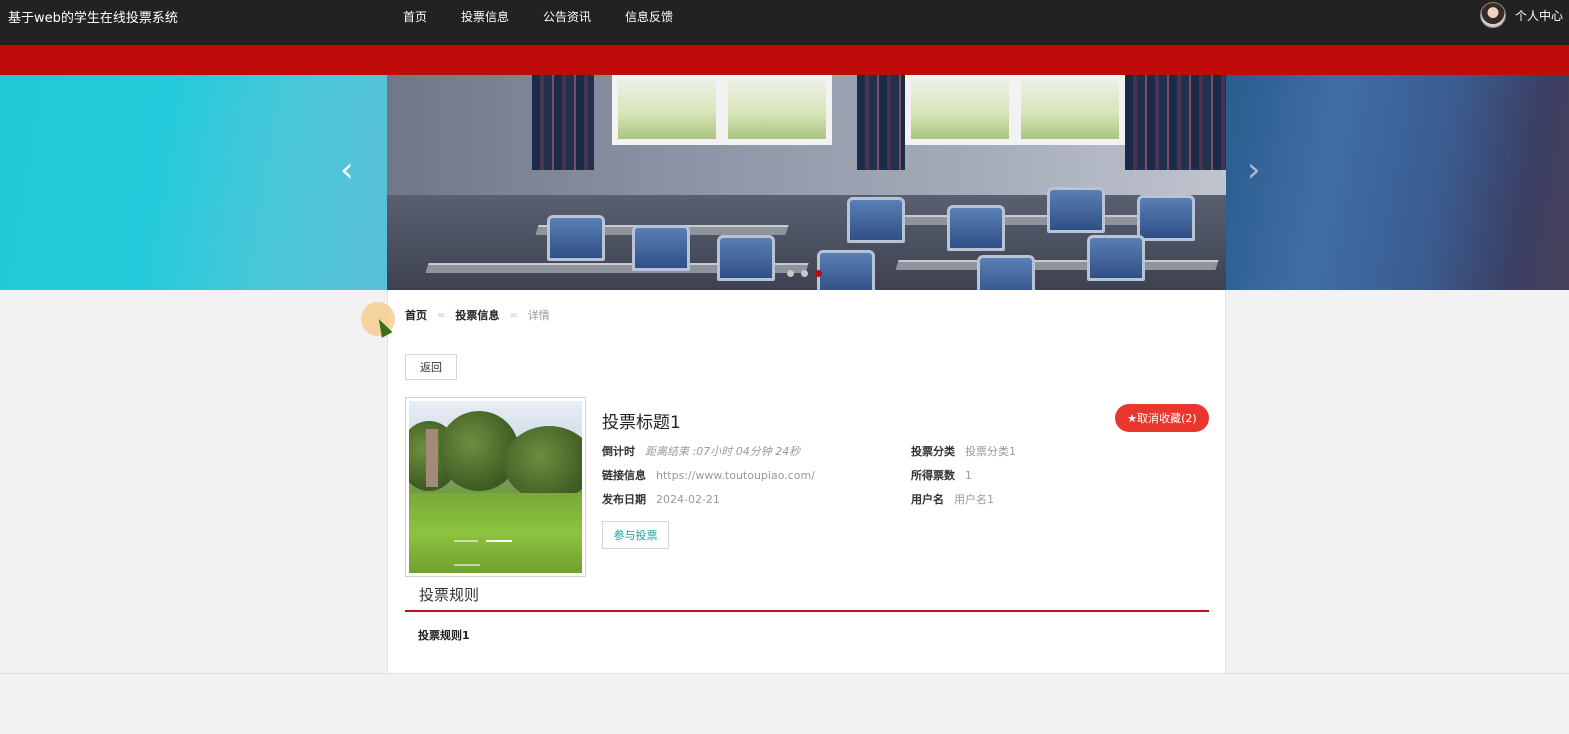 Image resolution: width=1569 pixels, height=734 pixels. I want to click on avatar, so click(1492, 15).